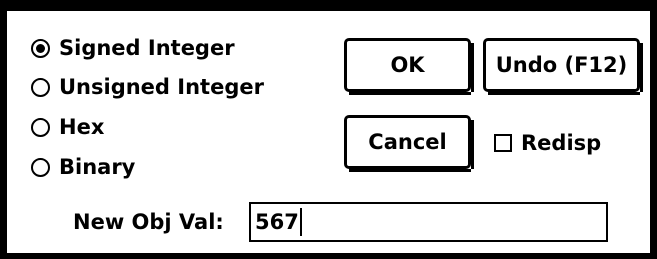 Image resolution: width=657 pixels, height=259 pixels. What do you see at coordinates (82, 127) in the screenshot?
I see `radio-hex-label: Hex` at bounding box center [82, 127].